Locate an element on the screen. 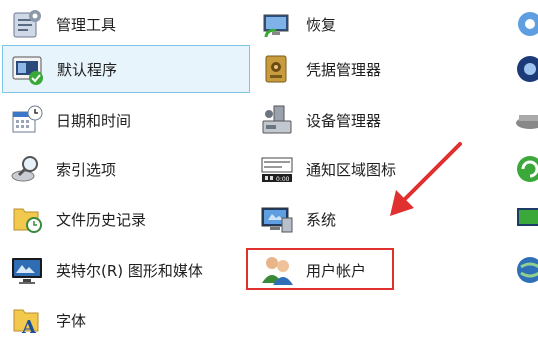 The image size is (538, 357). item-intel-graphics: 英特尔(R) 图形和媒体 is located at coordinates (126, 270).